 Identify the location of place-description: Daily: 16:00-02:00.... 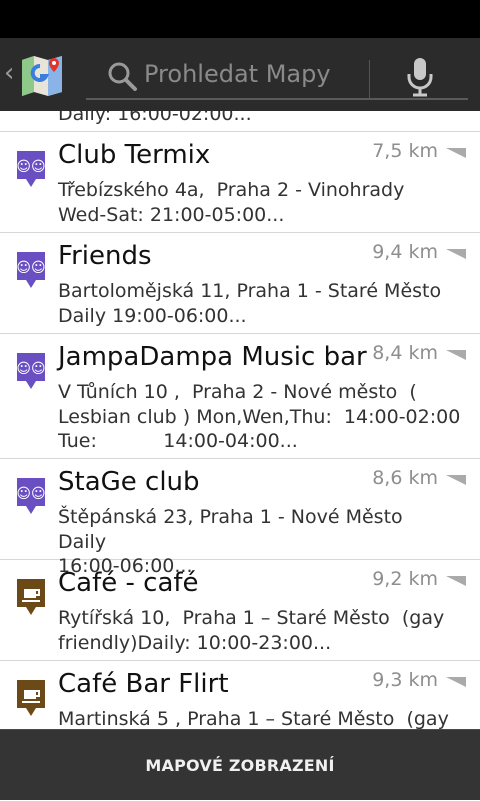
(155, 118).